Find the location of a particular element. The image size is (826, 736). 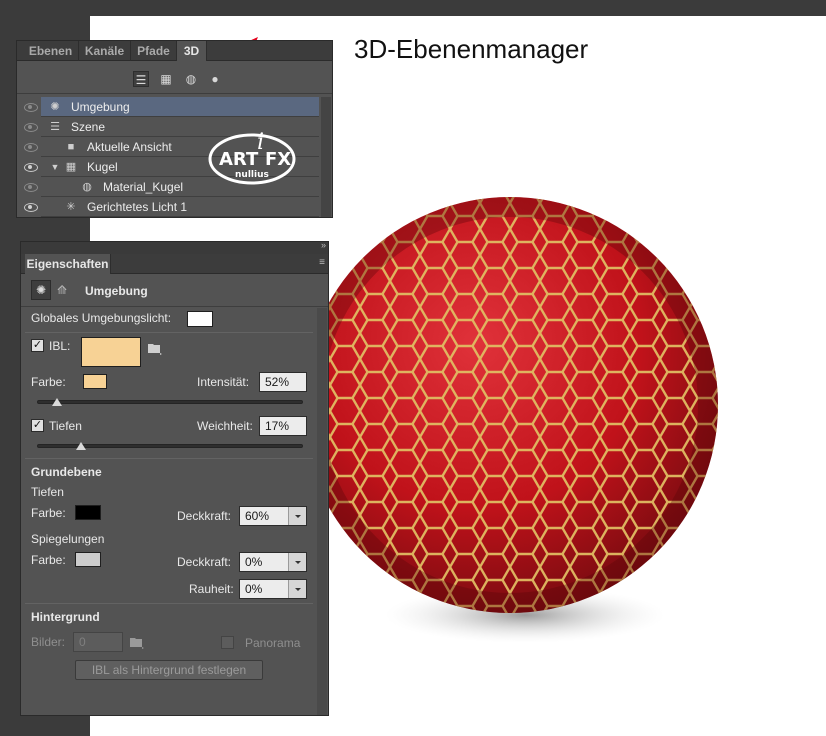

svg-text: nullius is located at coordinates (252, 175).